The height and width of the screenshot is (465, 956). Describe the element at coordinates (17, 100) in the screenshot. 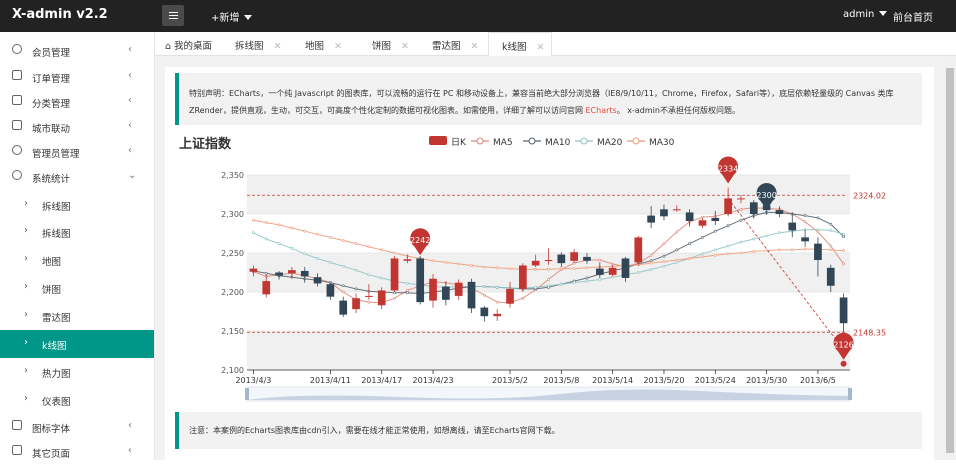

I see `category-icon` at that location.